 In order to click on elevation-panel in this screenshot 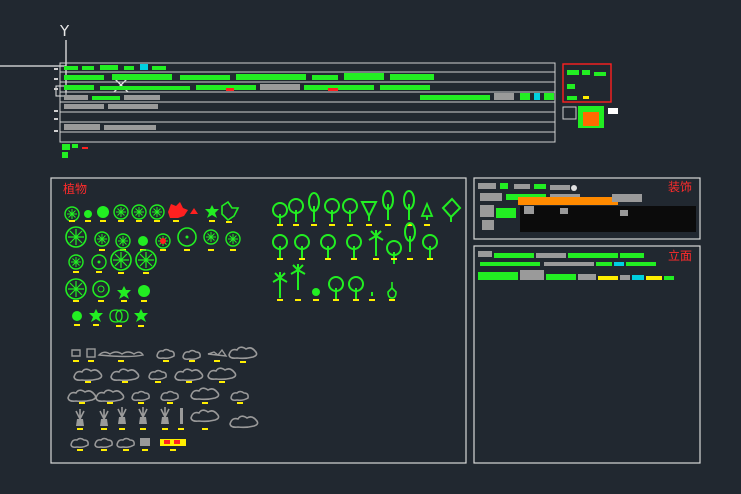, I will do `click(587, 354)`.